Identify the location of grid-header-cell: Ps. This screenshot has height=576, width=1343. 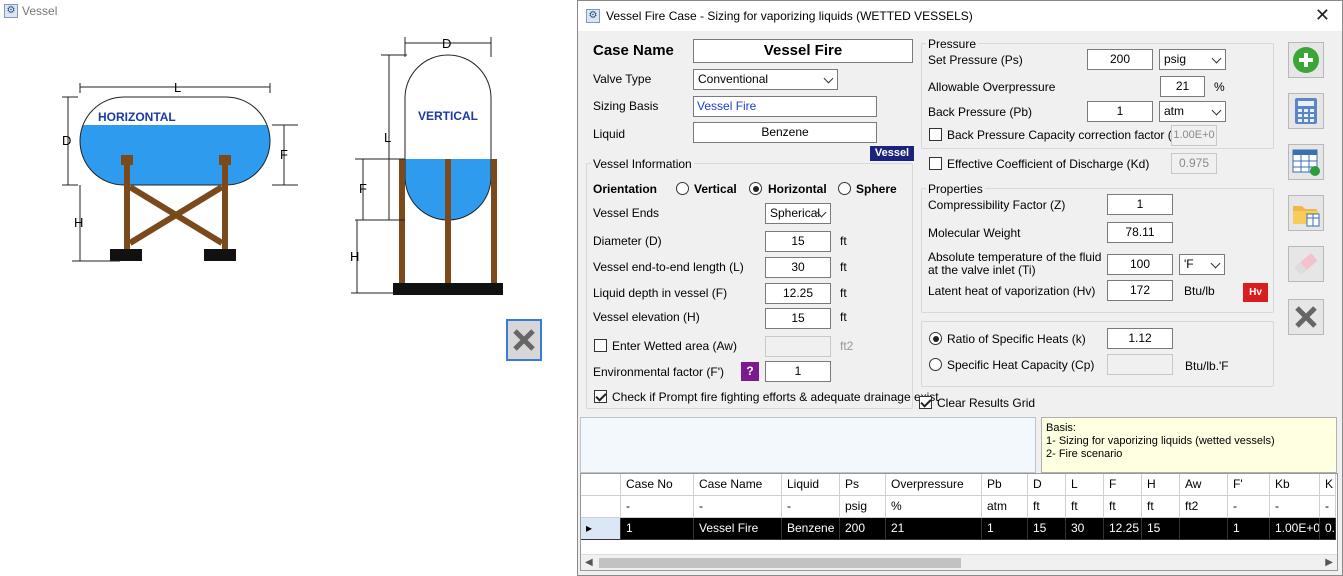
(863, 485).